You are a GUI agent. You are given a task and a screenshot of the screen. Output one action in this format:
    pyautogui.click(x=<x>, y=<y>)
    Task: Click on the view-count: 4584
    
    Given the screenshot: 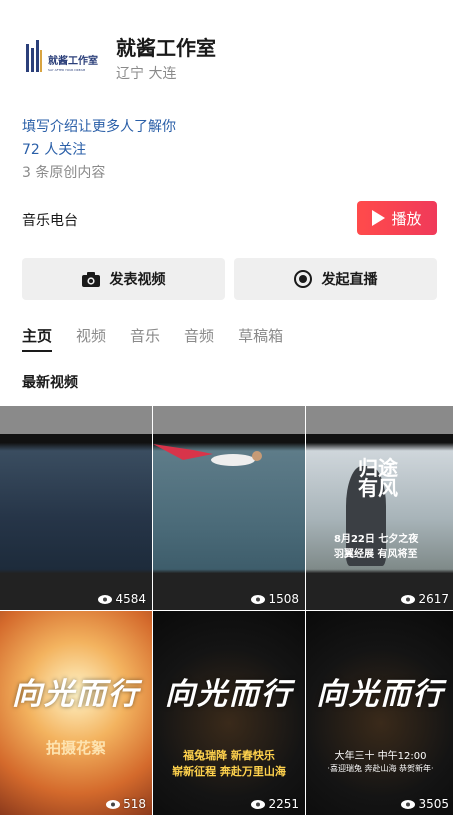 What is the action you would take?
    pyautogui.click(x=122, y=599)
    